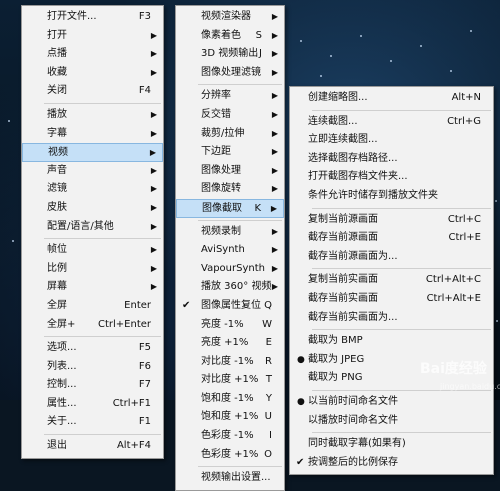  What do you see at coordinates (230, 343) in the screenshot?
I see `menu2-item: 亮度 +1% E` at bounding box center [230, 343].